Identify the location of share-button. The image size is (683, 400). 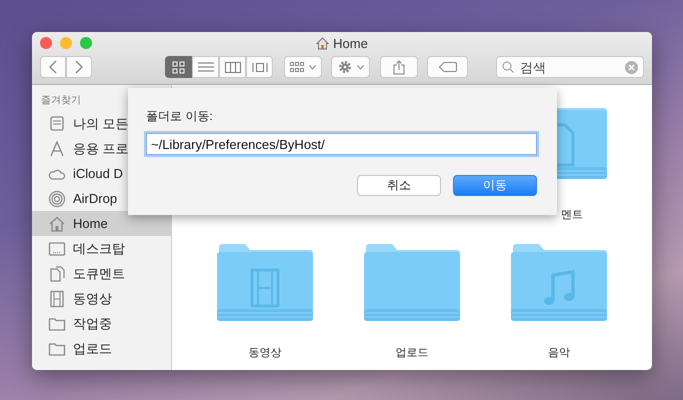
(399, 67).